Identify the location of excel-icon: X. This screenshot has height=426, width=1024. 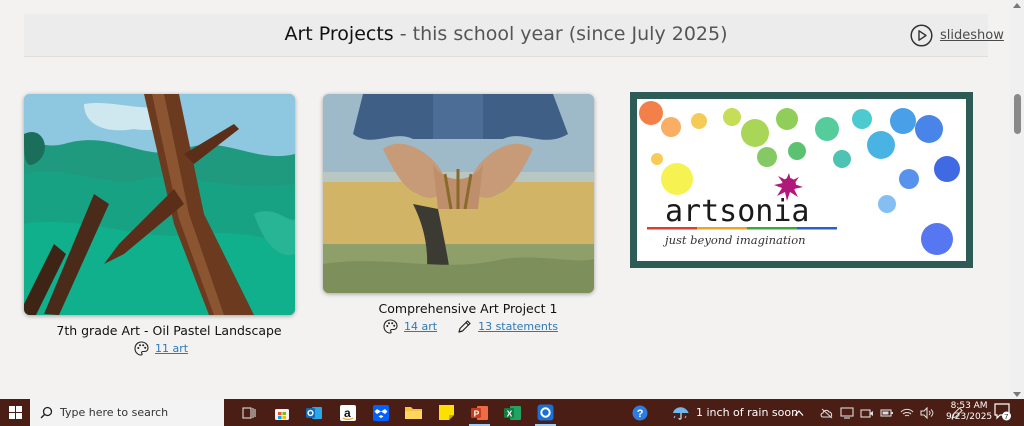
(512, 412).